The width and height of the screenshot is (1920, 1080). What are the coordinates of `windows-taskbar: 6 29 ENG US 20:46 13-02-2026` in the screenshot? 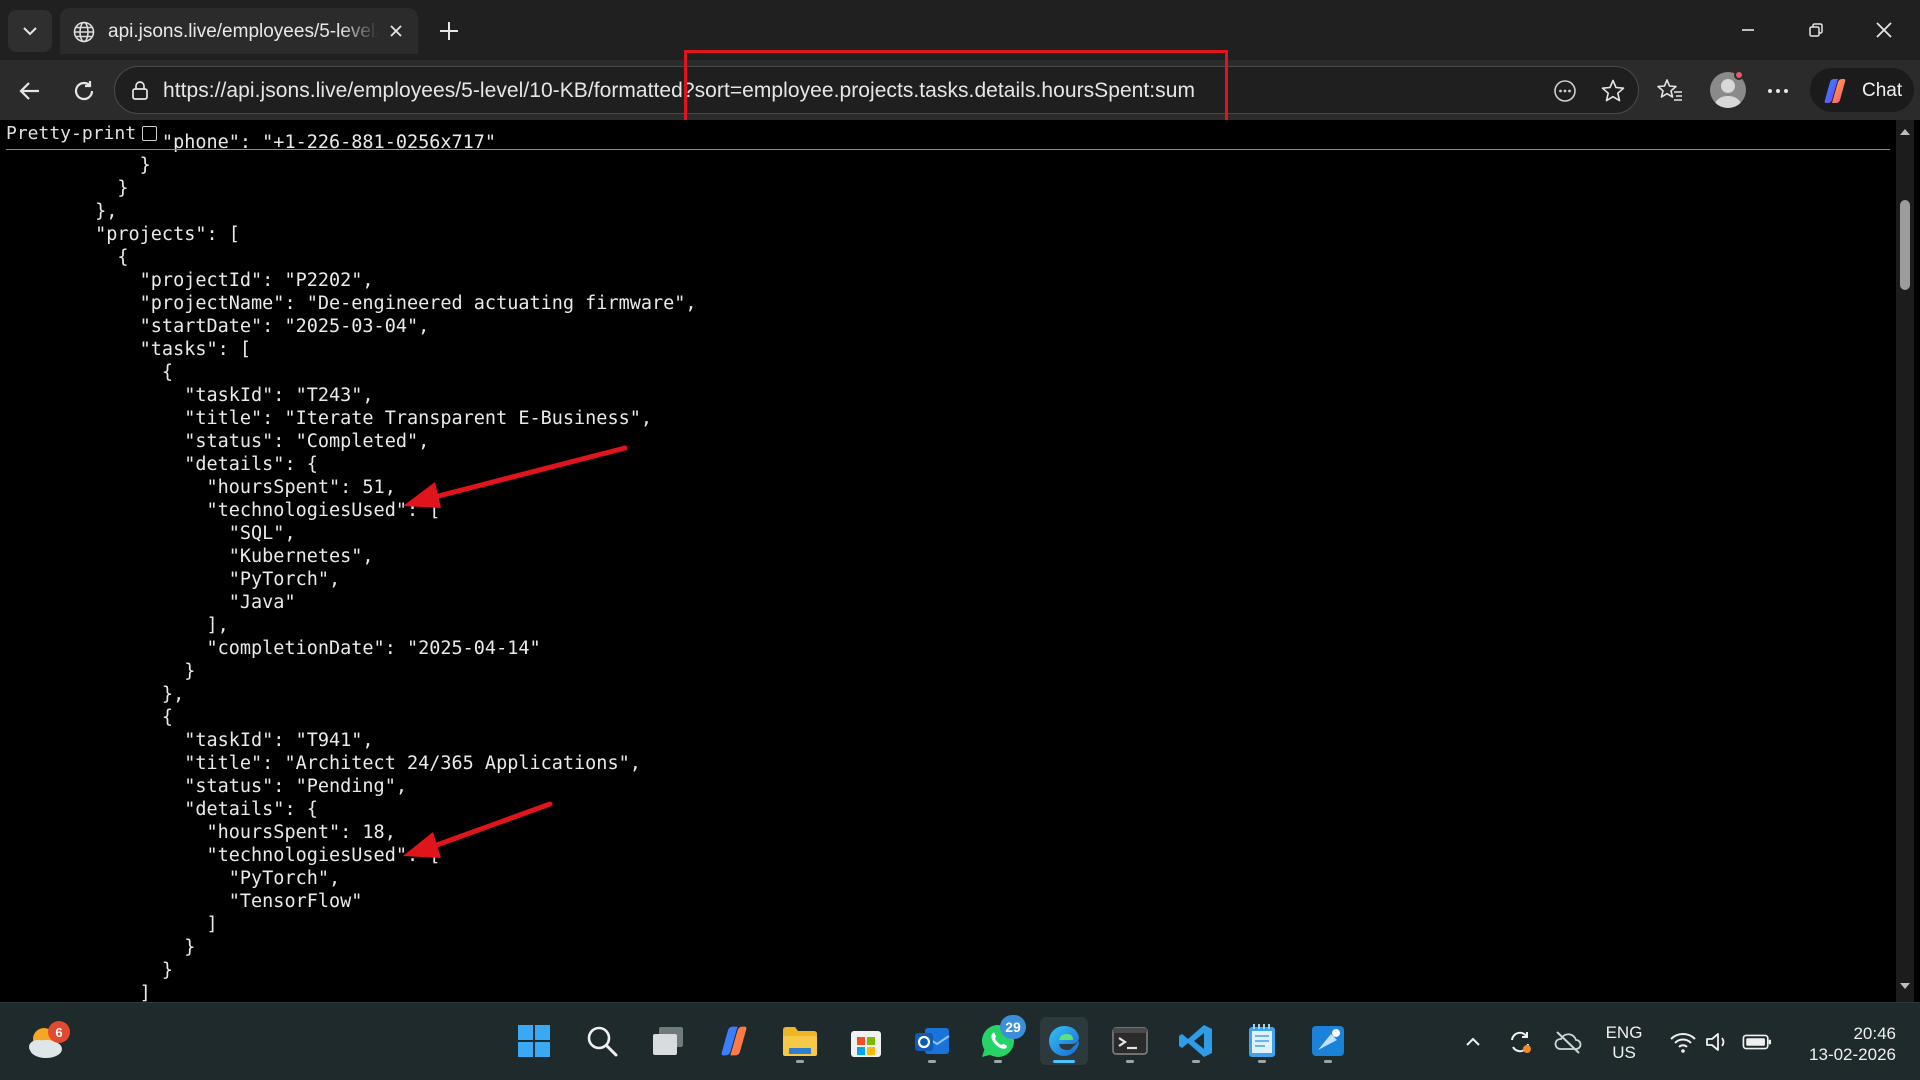 It's located at (960, 1041).